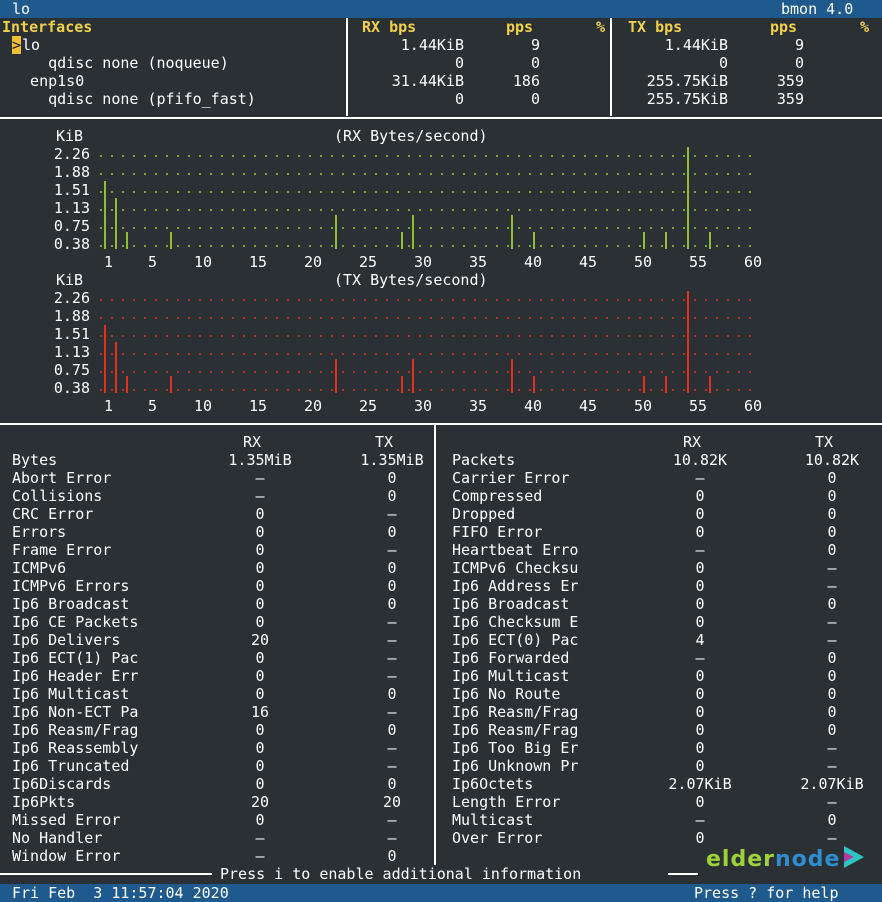 The height and width of the screenshot is (902, 882). I want to click on x-tick-label: 40, so click(533, 406).